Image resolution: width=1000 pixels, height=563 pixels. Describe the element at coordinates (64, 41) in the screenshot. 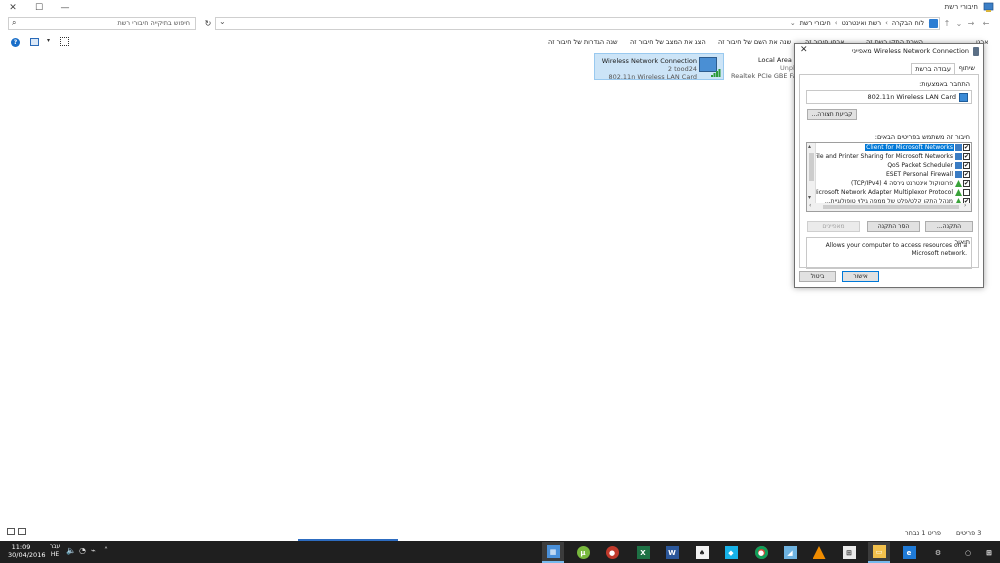

I see `change-view-icon` at that location.